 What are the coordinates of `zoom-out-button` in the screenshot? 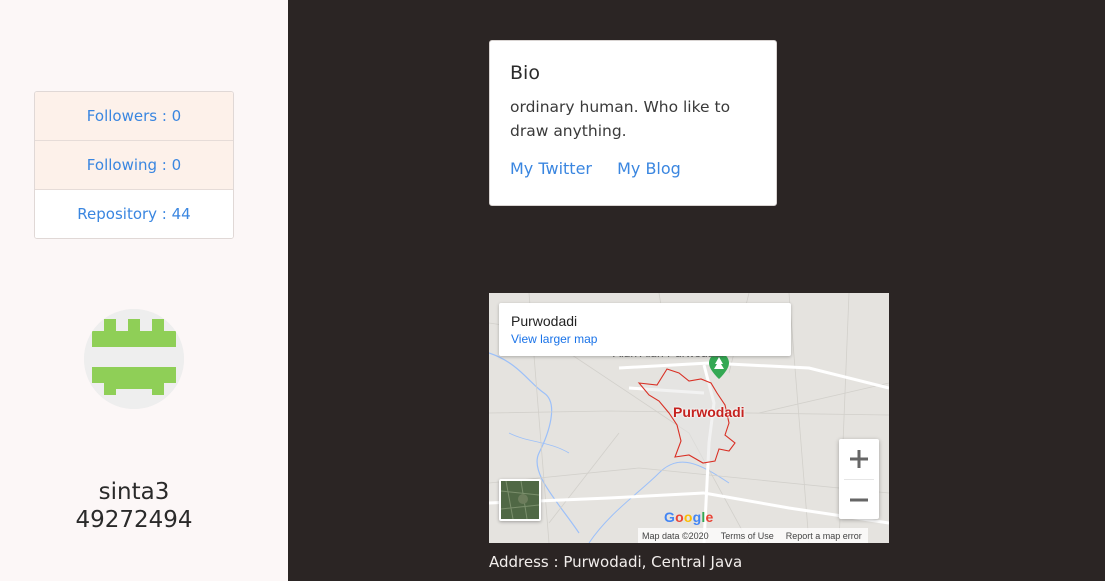 It's located at (859, 500).